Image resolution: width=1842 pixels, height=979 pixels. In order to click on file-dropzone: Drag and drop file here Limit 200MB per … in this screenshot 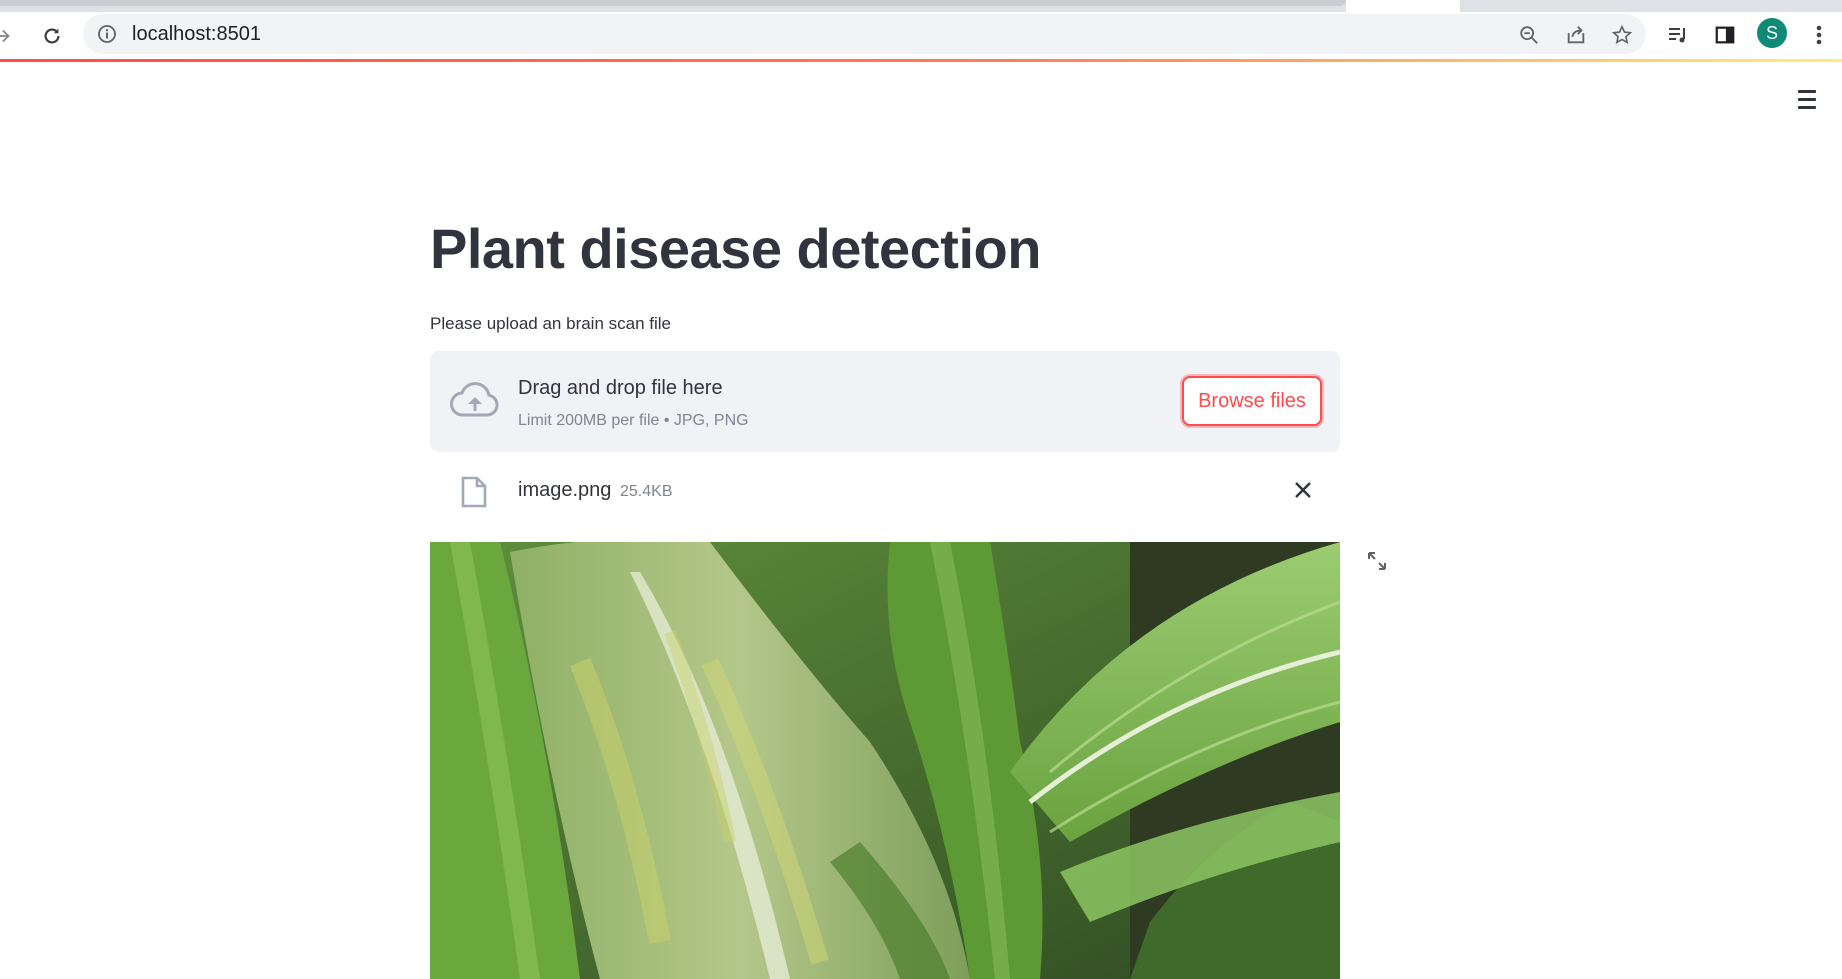, I will do `click(885, 401)`.